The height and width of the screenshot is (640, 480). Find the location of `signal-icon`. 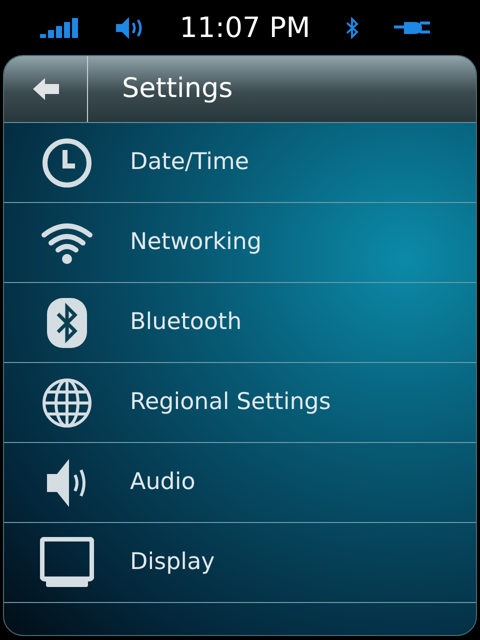

signal-icon is located at coordinates (60, 28).